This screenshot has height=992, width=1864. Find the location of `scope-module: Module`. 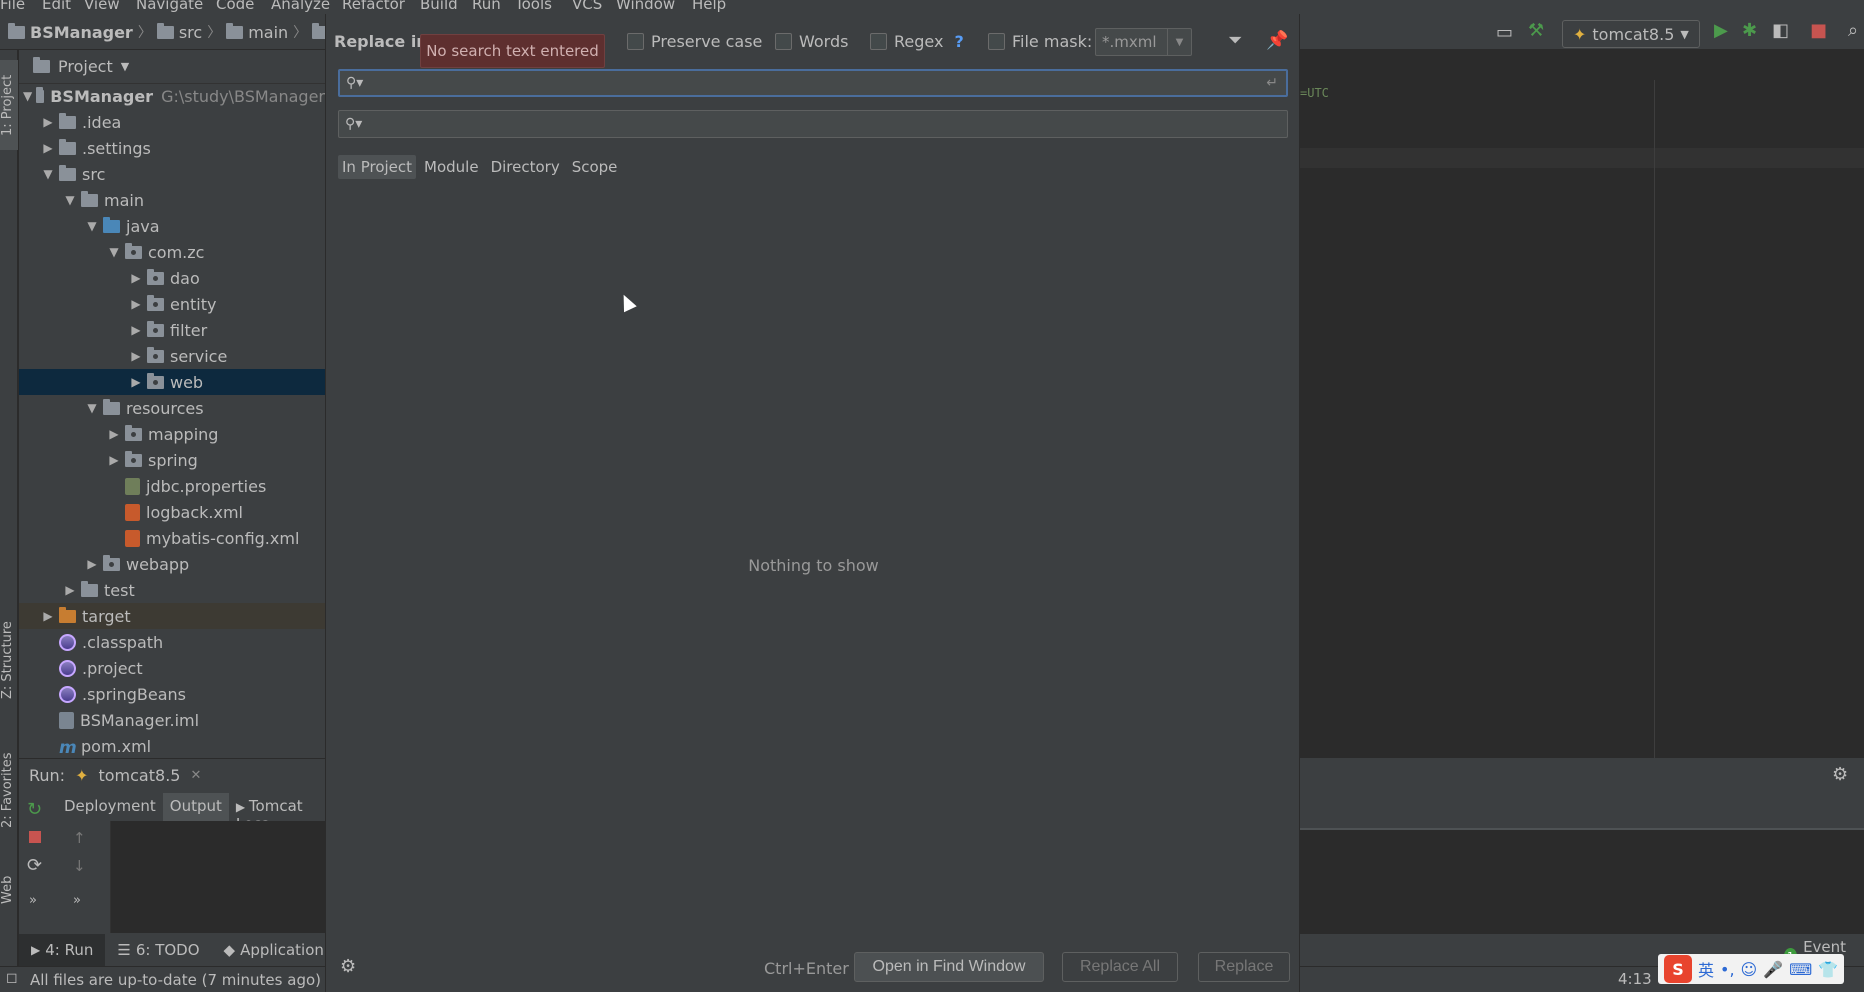

scope-module: Module is located at coordinates (451, 167).